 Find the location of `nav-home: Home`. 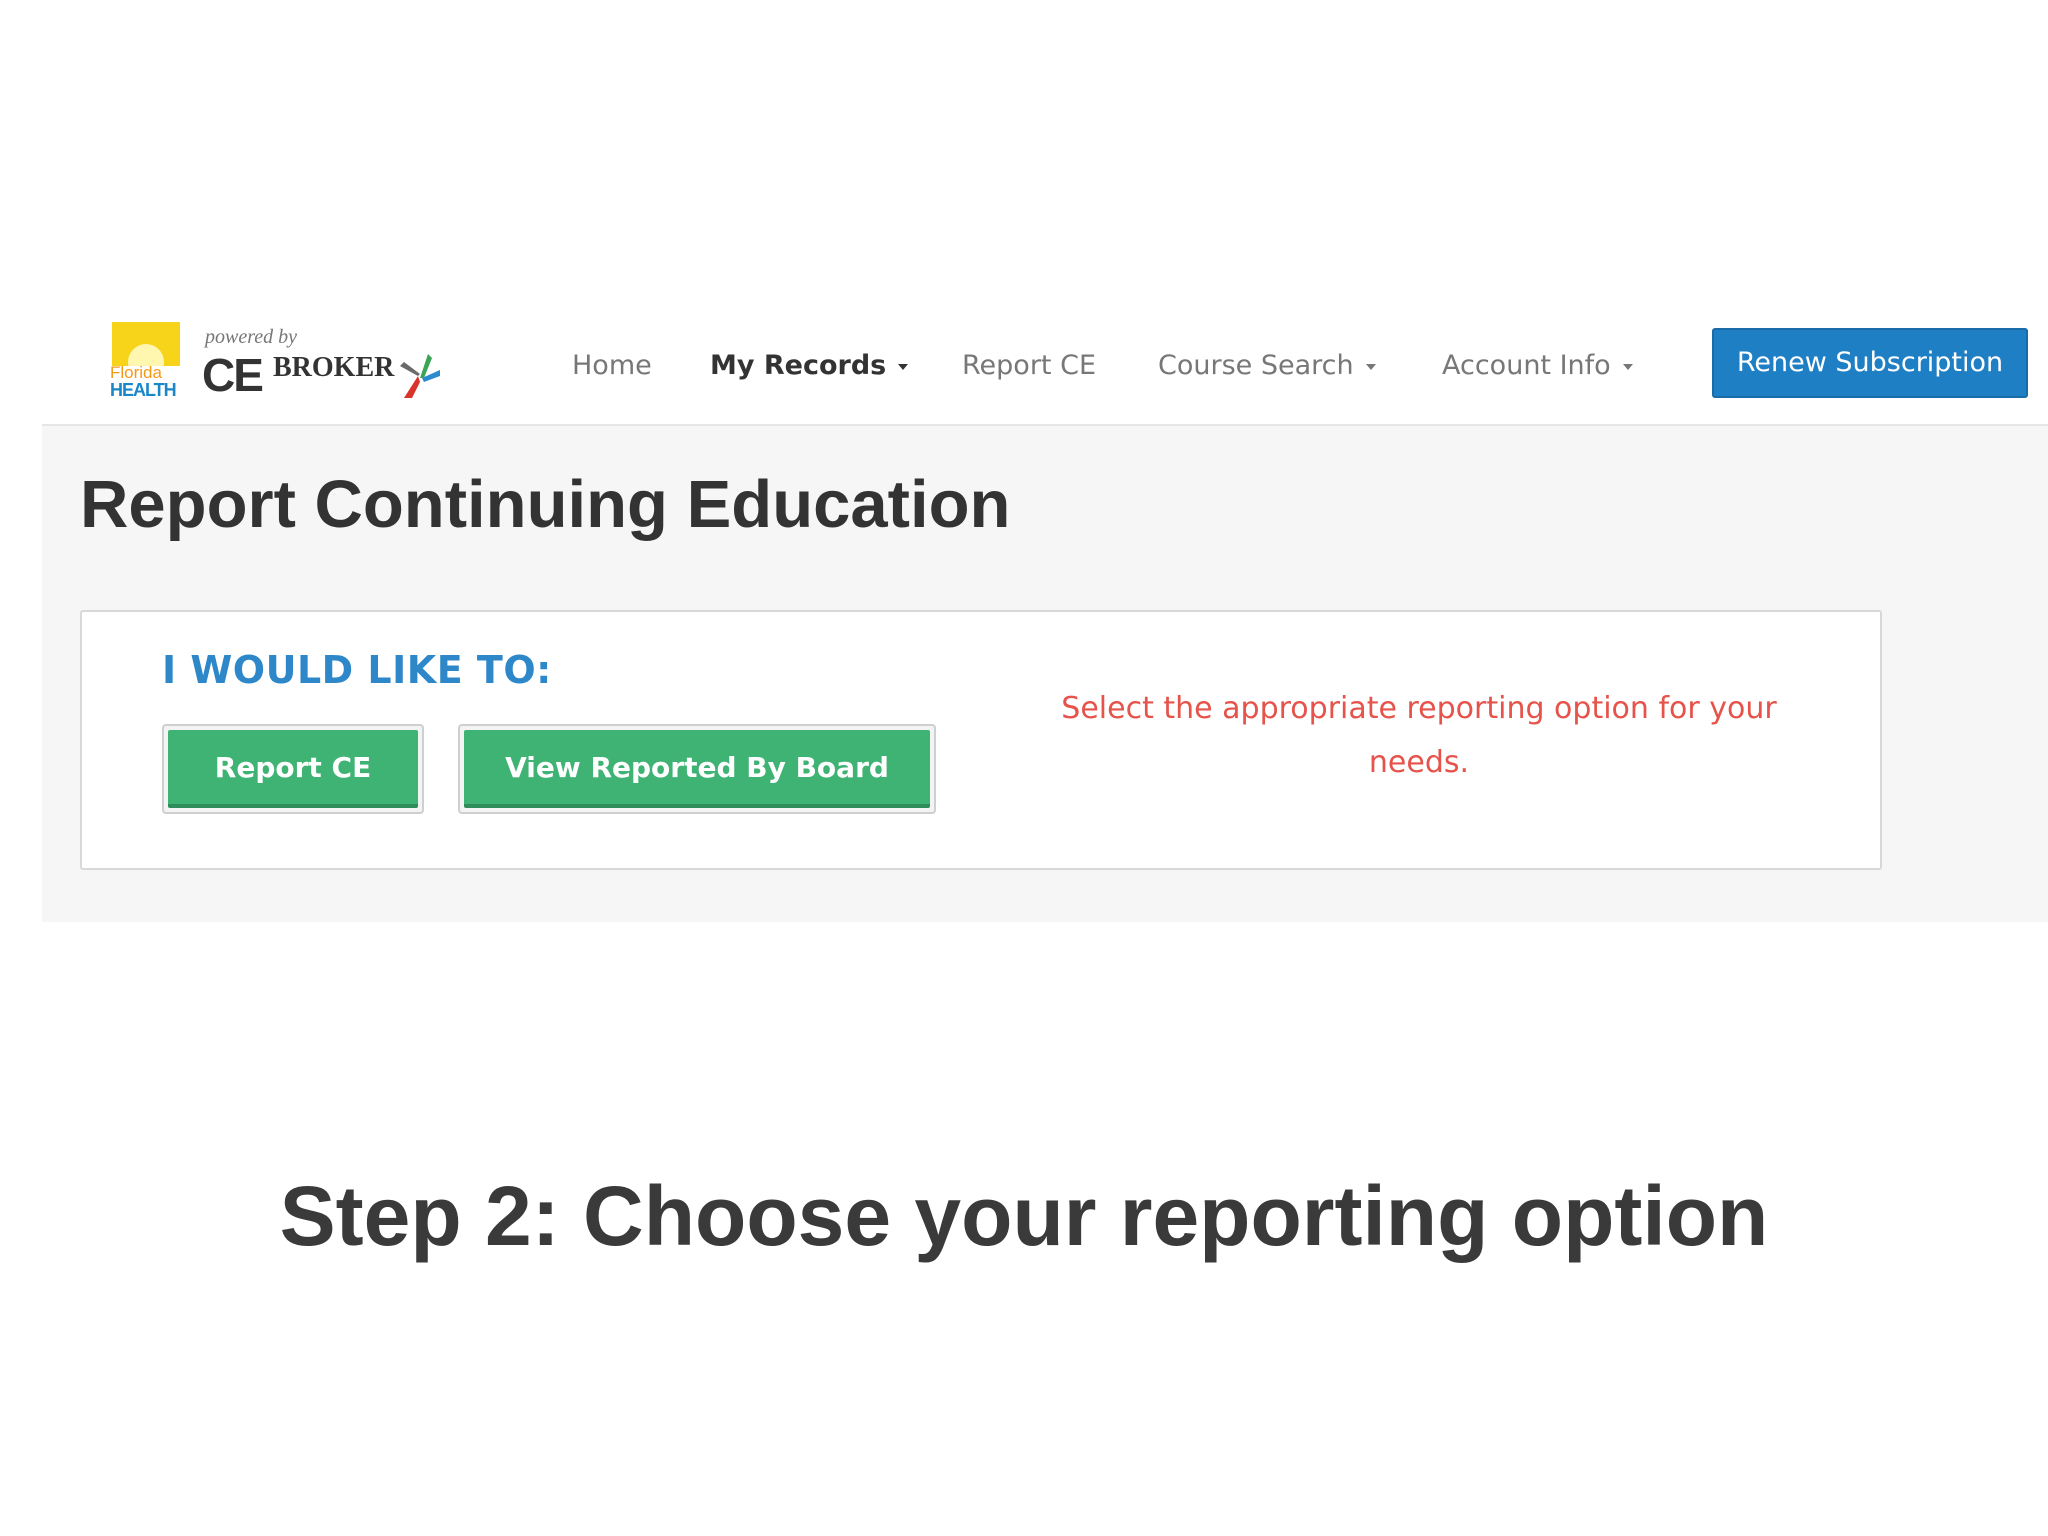

nav-home: Home is located at coordinates (612, 366).